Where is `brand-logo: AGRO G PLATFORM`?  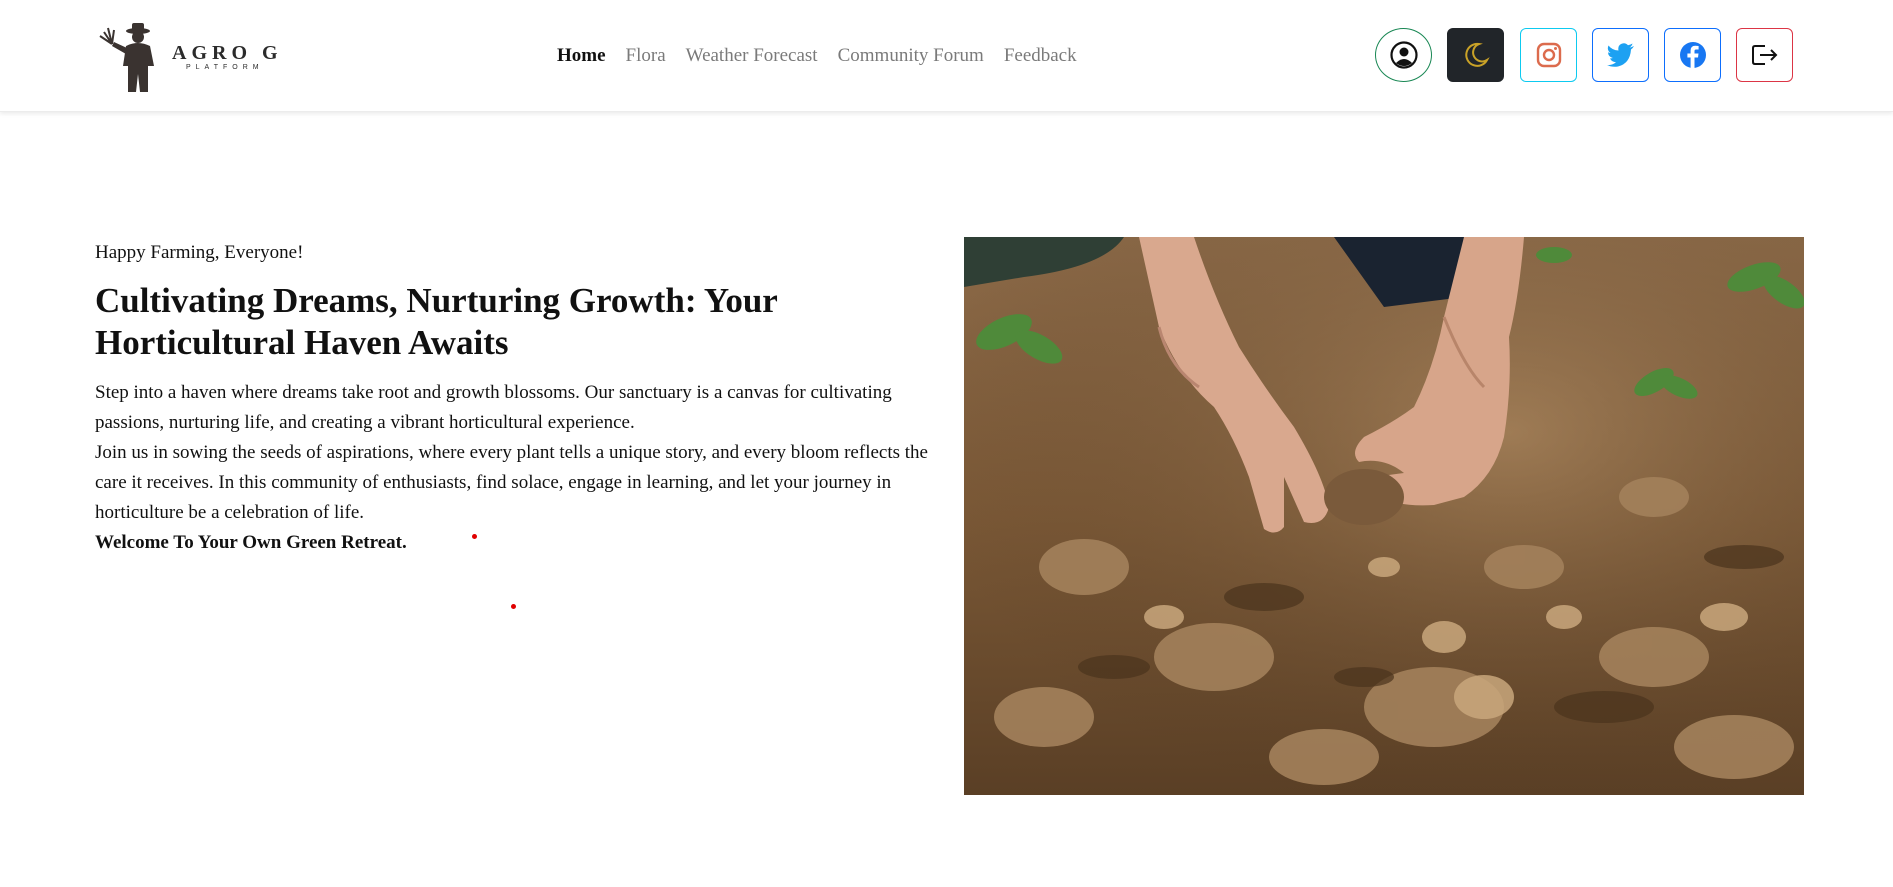 brand-logo: AGRO G PLATFORM is located at coordinates (191, 56).